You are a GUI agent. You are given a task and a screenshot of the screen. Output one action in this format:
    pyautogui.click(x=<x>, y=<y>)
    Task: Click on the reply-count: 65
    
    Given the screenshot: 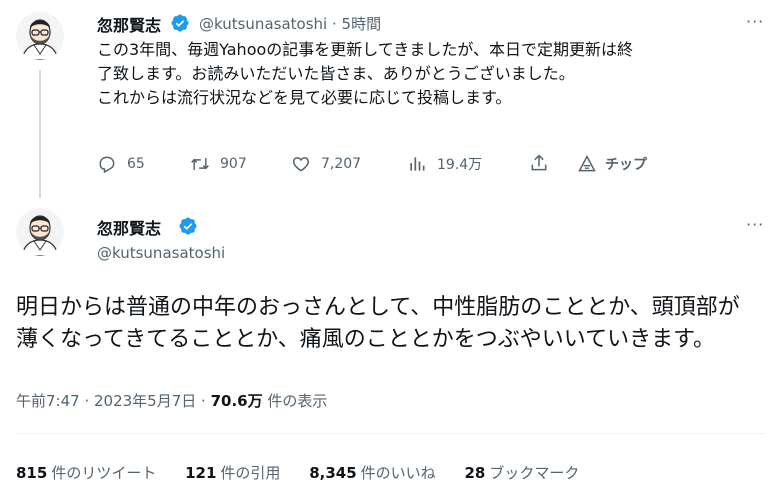 What is the action you would take?
    pyautogui.click(x=136, y=164)
    